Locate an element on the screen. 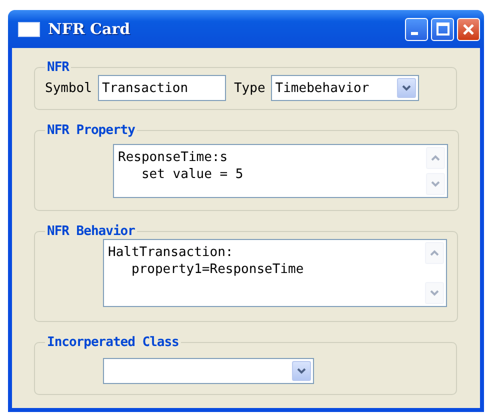 This screenshot has width=492, height=417. group-title: NFR Behavior is located at coordinates (91, 231).